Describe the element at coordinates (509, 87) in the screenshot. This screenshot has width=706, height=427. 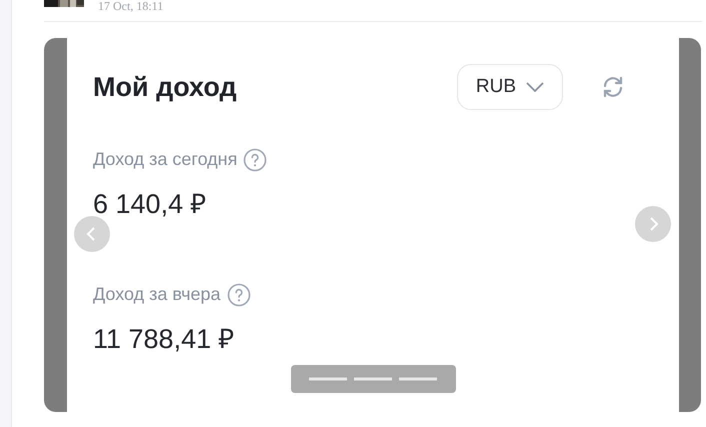
I see `currency-dropdown: RUB` at that location.